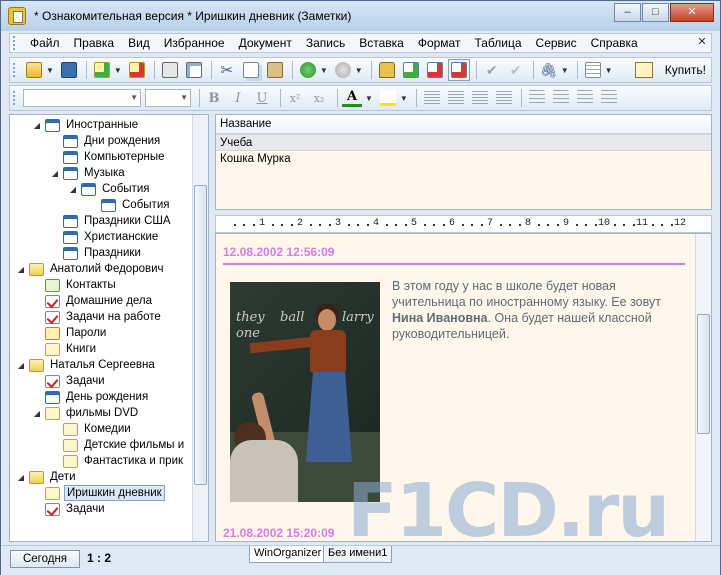  Describe the element at coordinates (627, 12) in the screenshot. I see `minimize-button: –` at that location.